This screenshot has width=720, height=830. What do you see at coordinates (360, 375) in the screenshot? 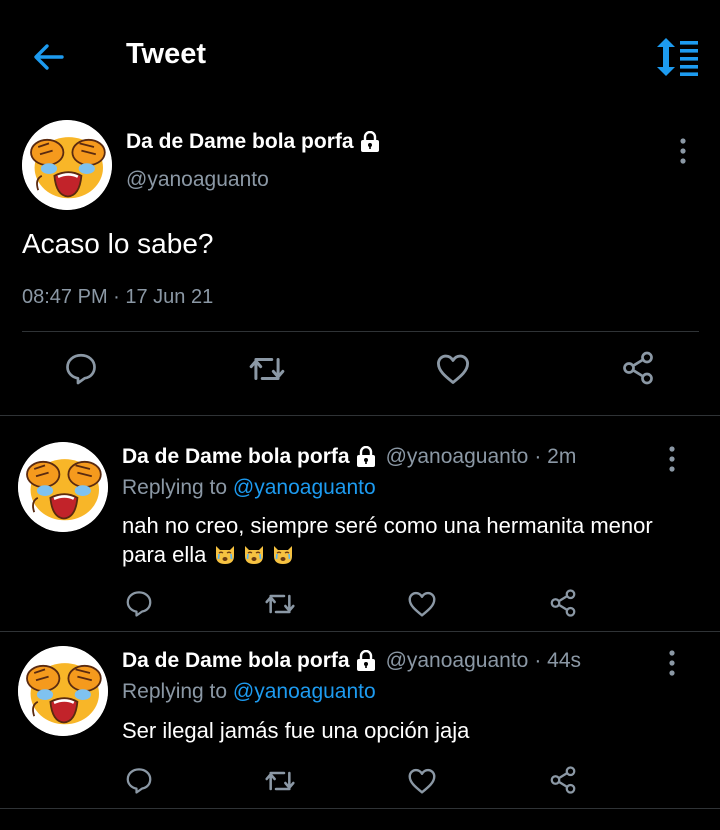
I see `tweet-actions` at bounding box center [360, 375].